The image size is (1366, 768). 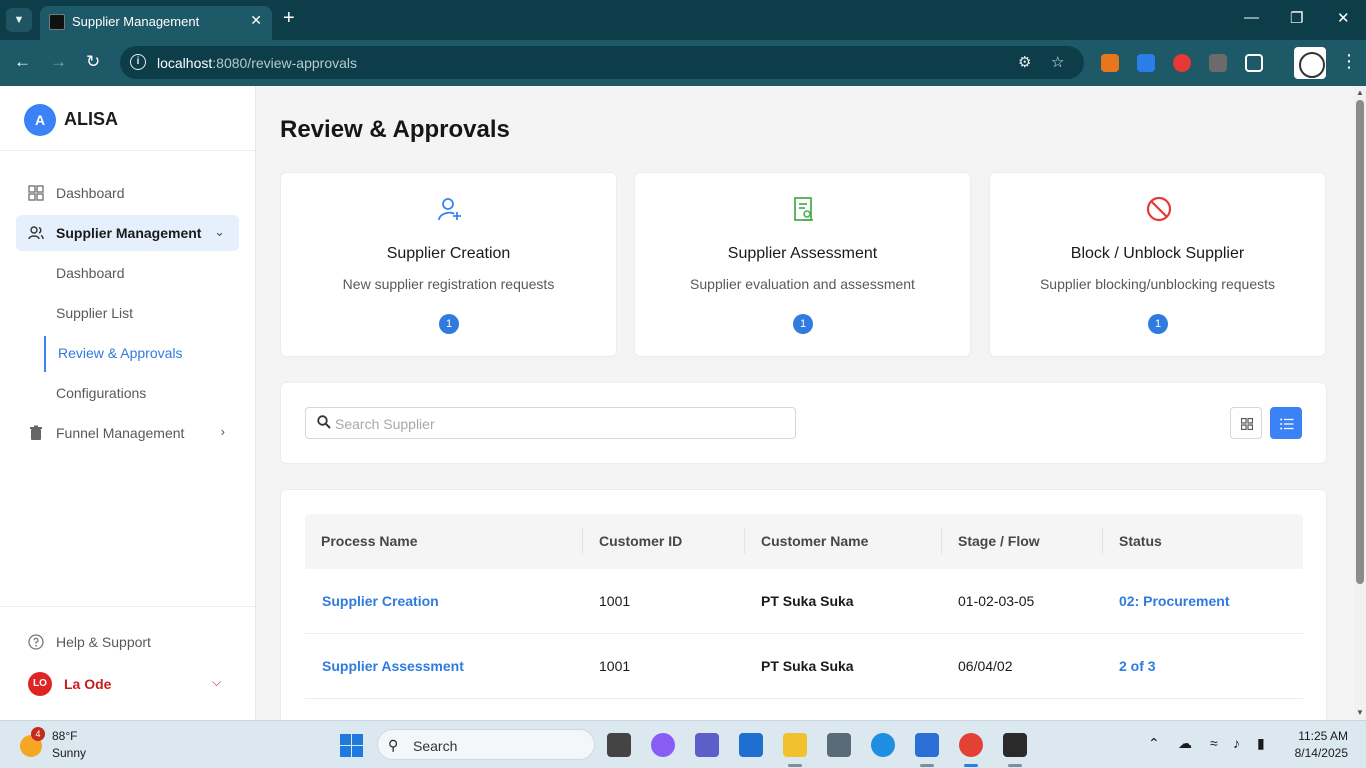 What do you see at coordinates (1182, 63) in the screenshot?
I see `hand-extension-icon` at bounding box center [1182, 63].